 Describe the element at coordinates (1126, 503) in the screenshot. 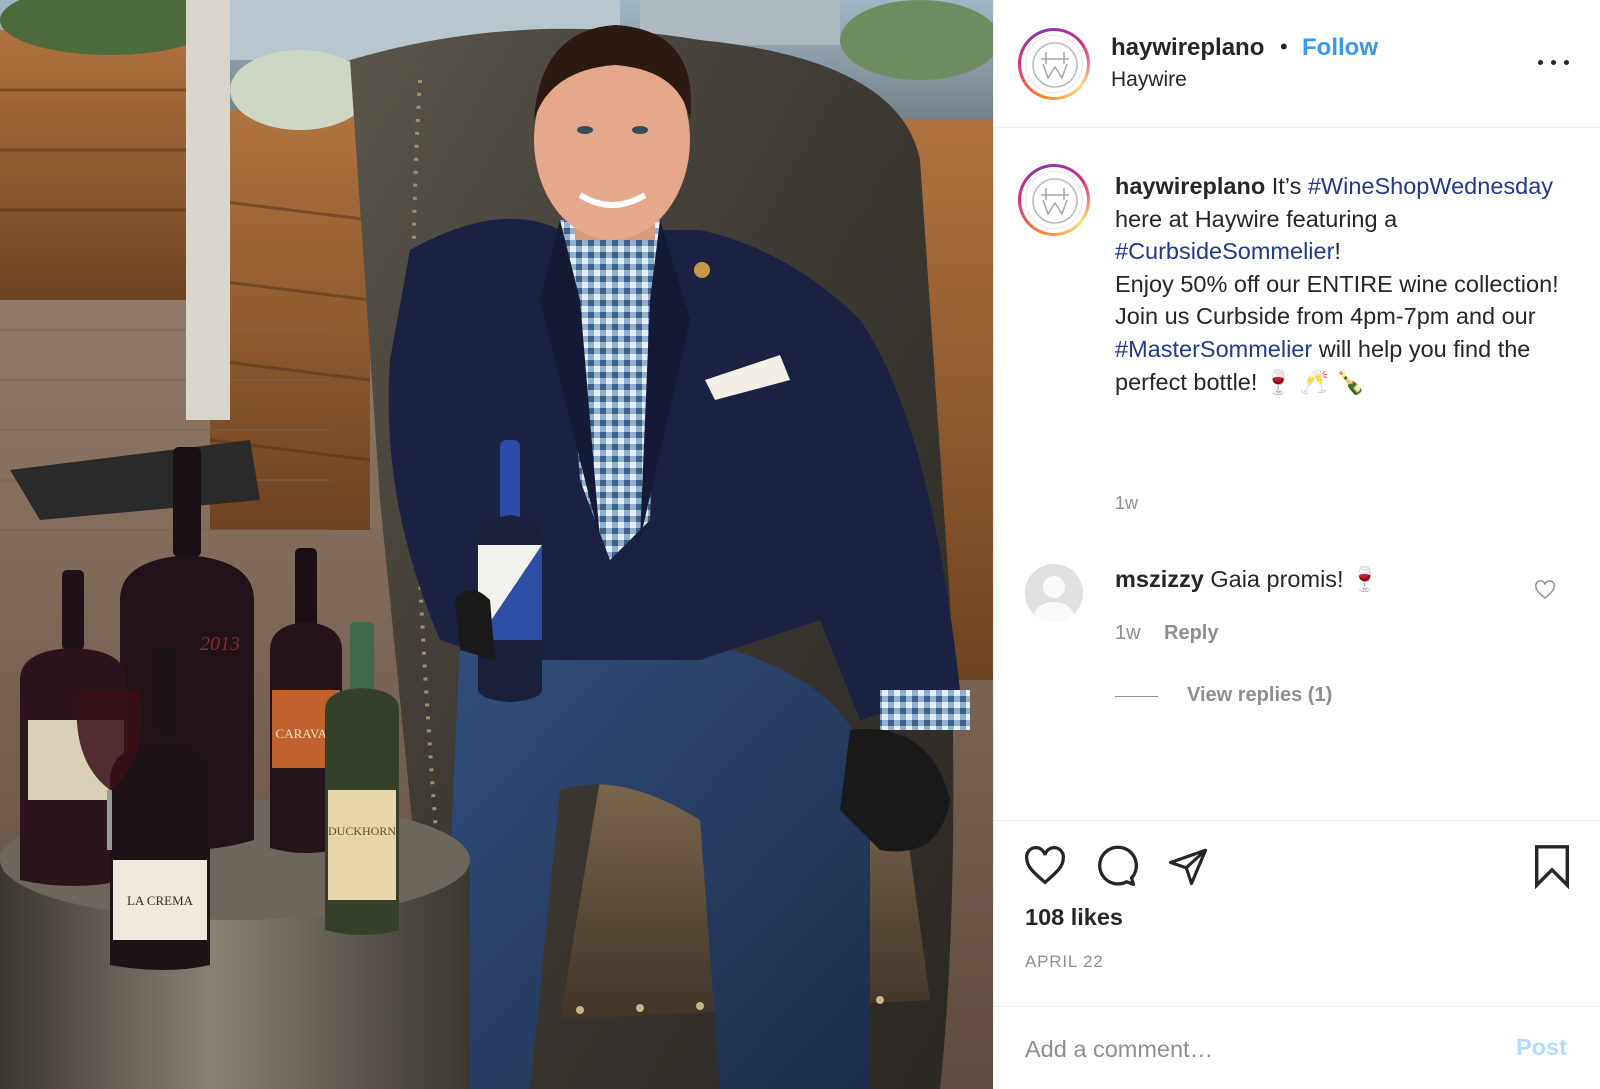

I see `caption-timestamp: 1w` at that location.